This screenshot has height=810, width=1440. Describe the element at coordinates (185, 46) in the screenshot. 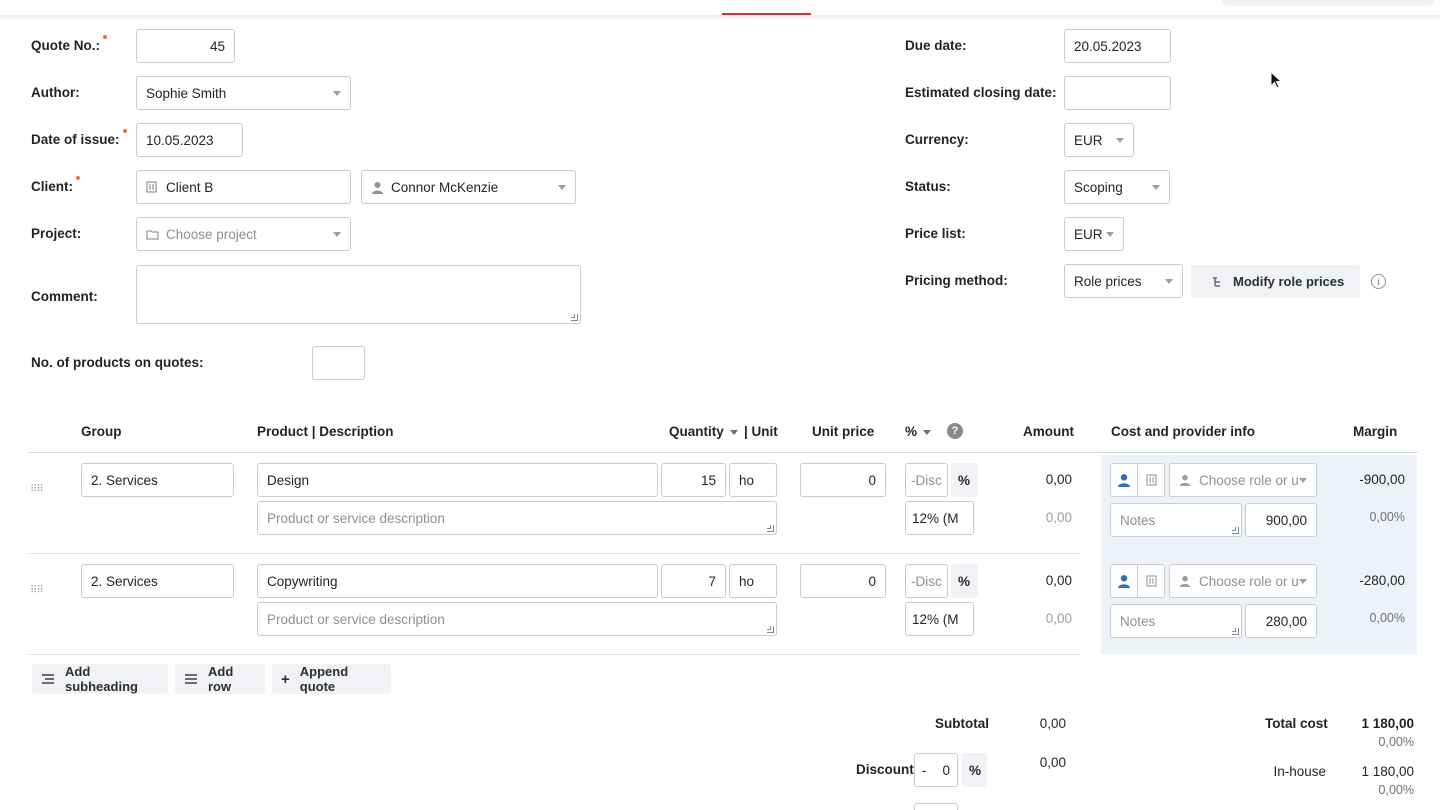

I see `quote-no-input: 45` at that location.